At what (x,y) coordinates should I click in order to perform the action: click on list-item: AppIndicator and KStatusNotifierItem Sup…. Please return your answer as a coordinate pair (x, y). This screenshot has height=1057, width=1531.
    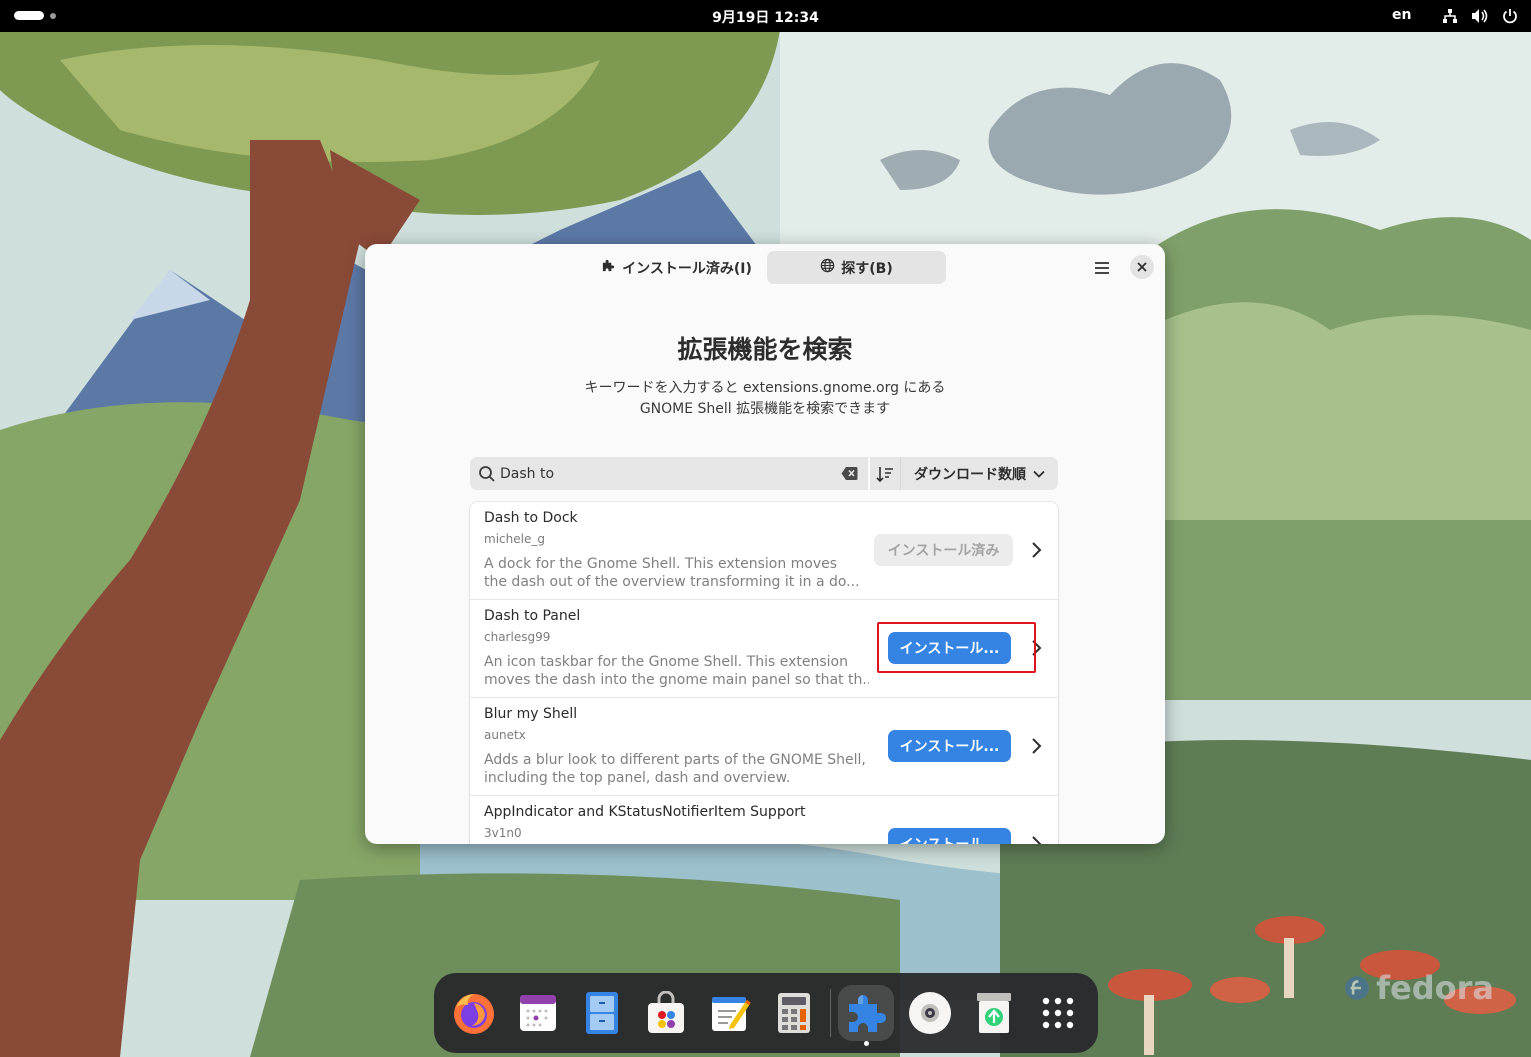
    Looking at the image, I should click on (764, 820).